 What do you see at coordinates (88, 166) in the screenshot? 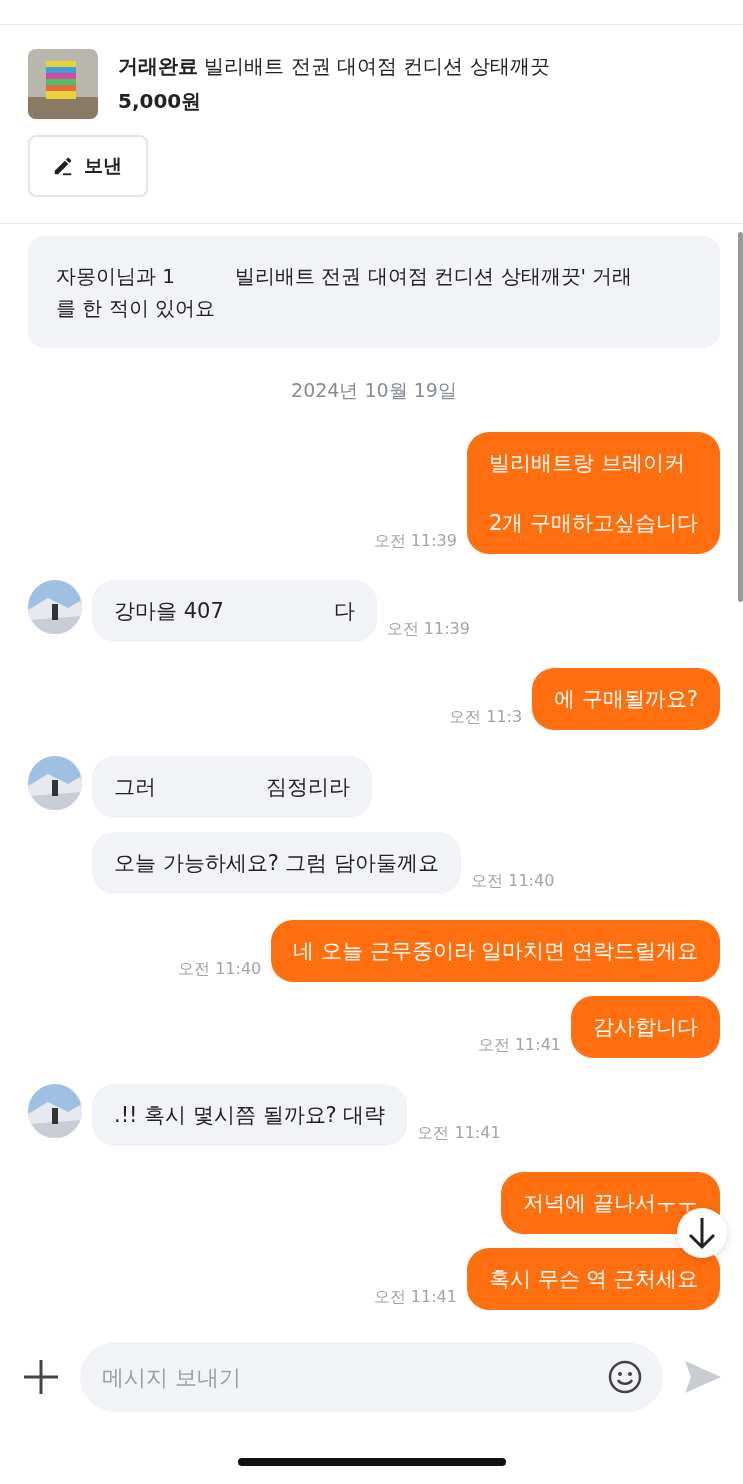
I see `review-button: 보낸` at bounding box center [88, 166].